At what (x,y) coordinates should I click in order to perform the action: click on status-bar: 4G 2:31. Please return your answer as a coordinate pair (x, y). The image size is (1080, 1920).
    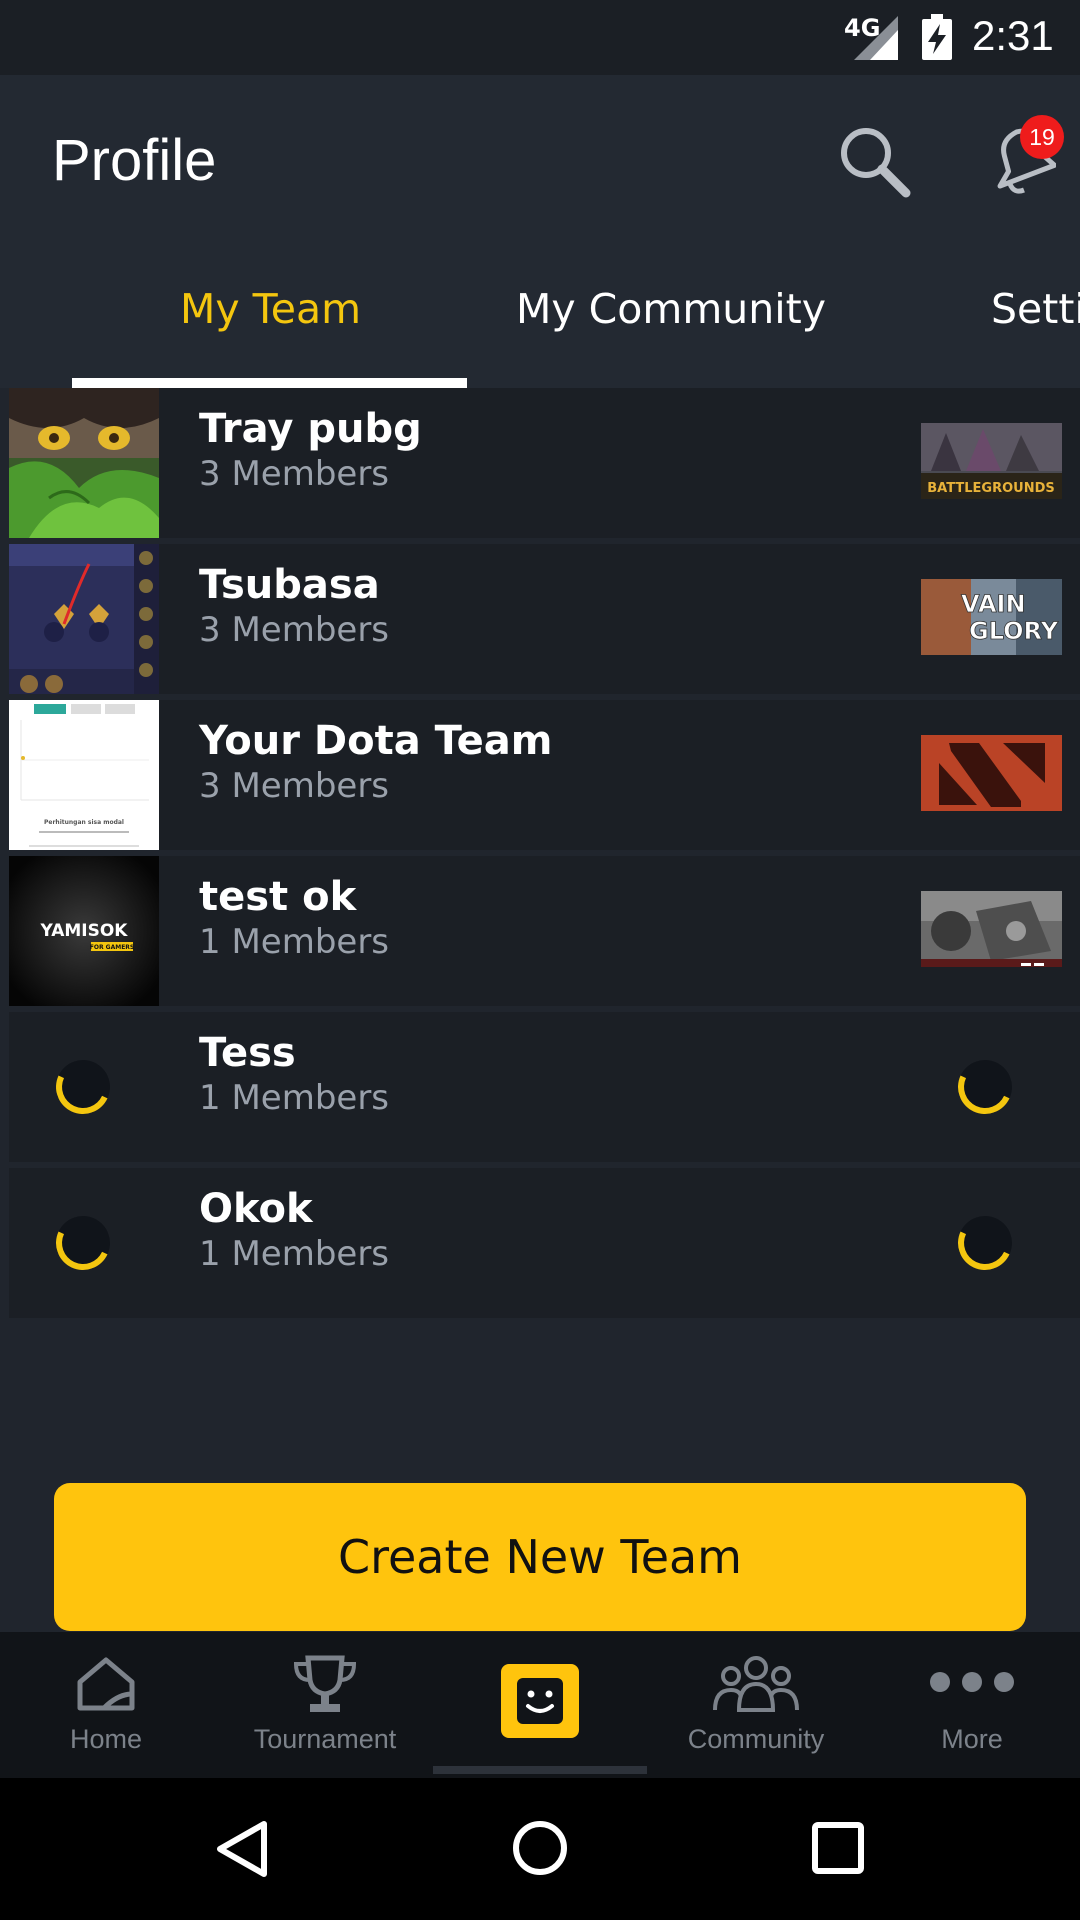
    Looking at the image, I should click on (540, 37).